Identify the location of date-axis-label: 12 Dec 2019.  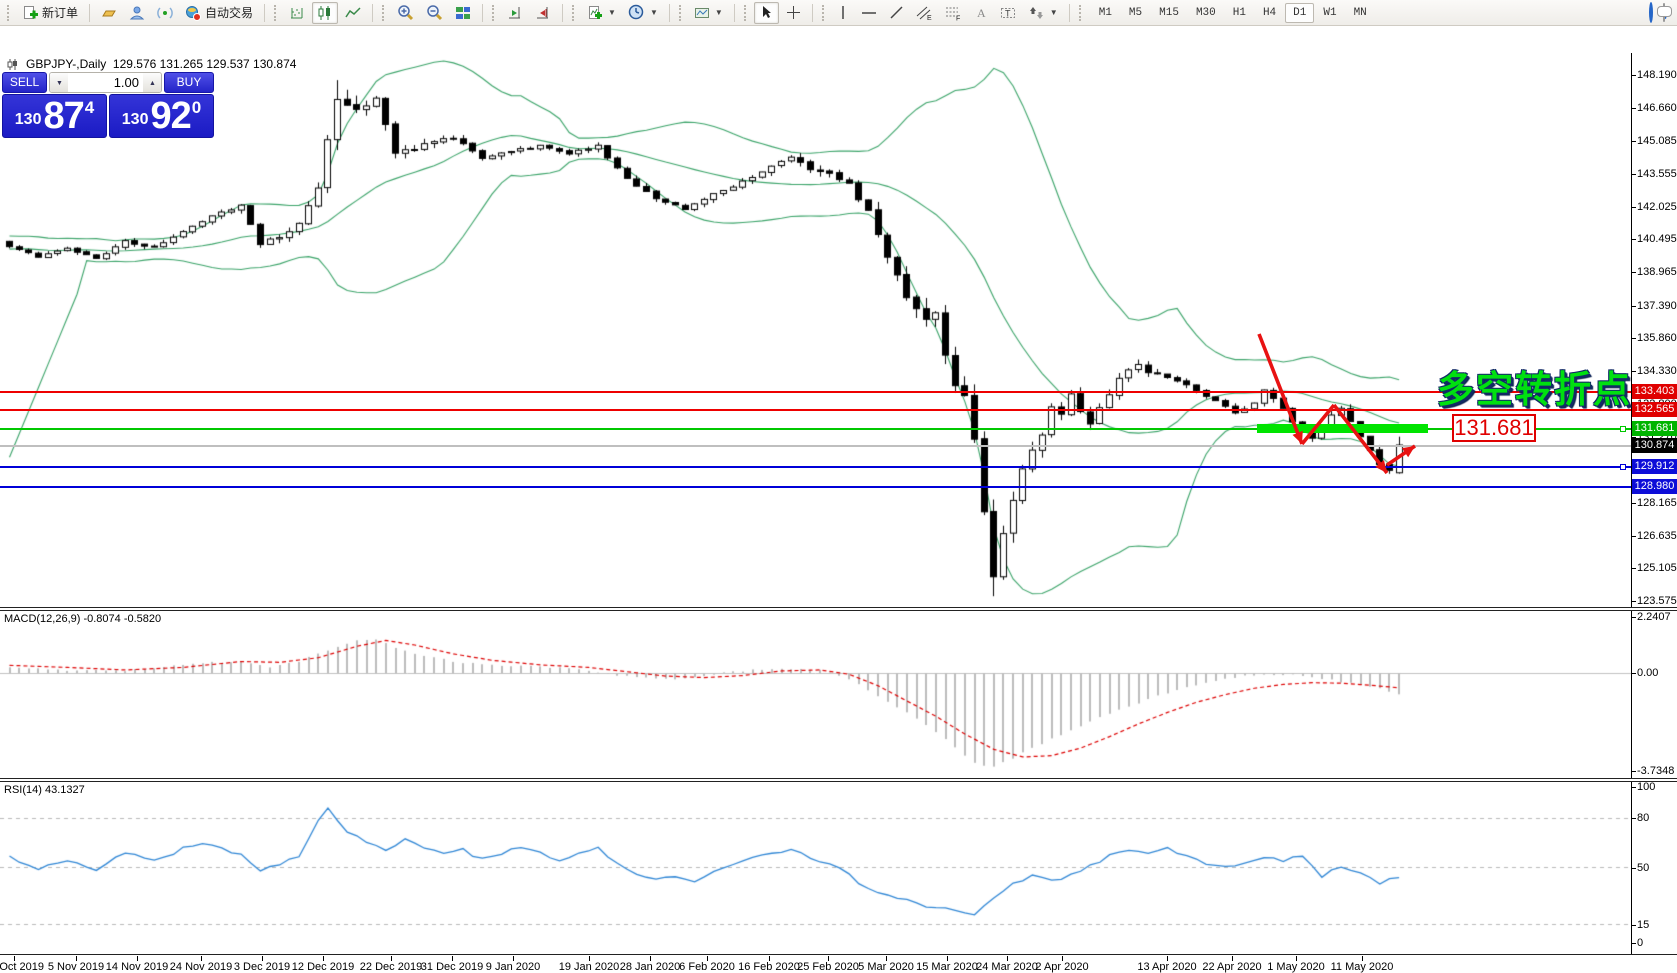
(323, 967).